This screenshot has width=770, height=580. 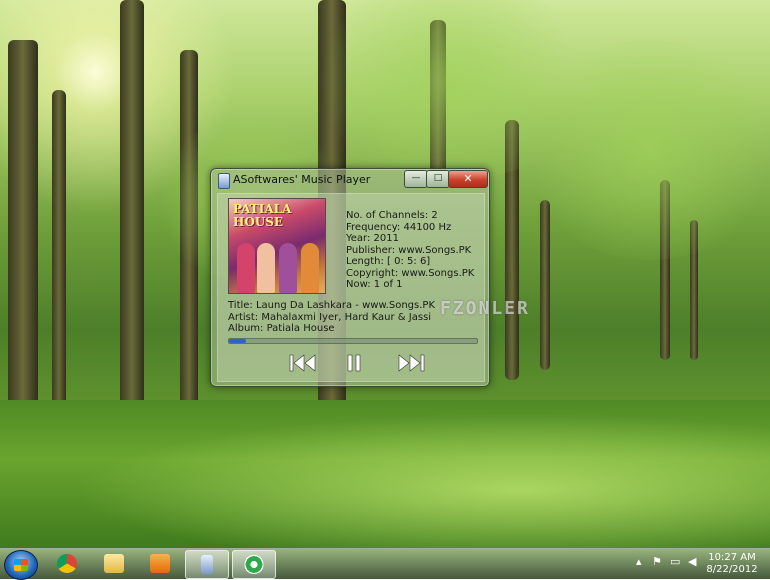 I want to click on frequency-text: Frequency: 44100 Hz, so click(x=399, y=227).